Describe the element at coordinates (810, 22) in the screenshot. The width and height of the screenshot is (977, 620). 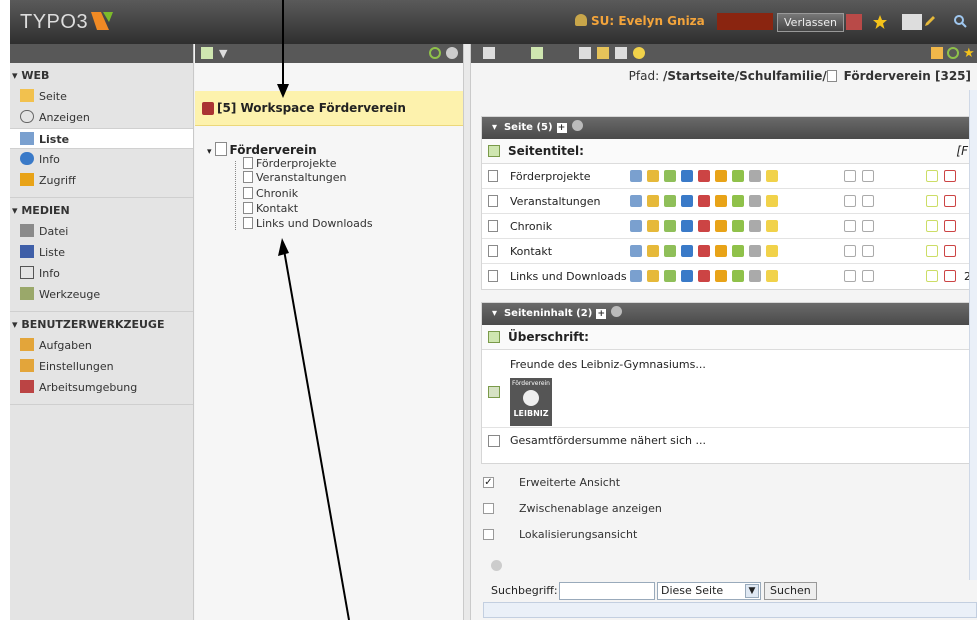
I see `leave-button: Verlassen` at that location.